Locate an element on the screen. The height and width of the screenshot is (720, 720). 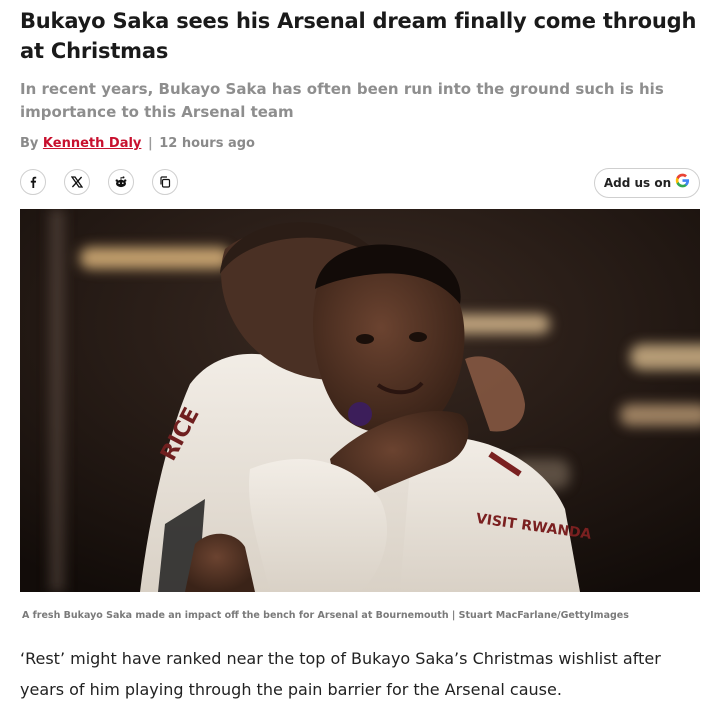
copy-link-icon is located at coordinates (165, 182).